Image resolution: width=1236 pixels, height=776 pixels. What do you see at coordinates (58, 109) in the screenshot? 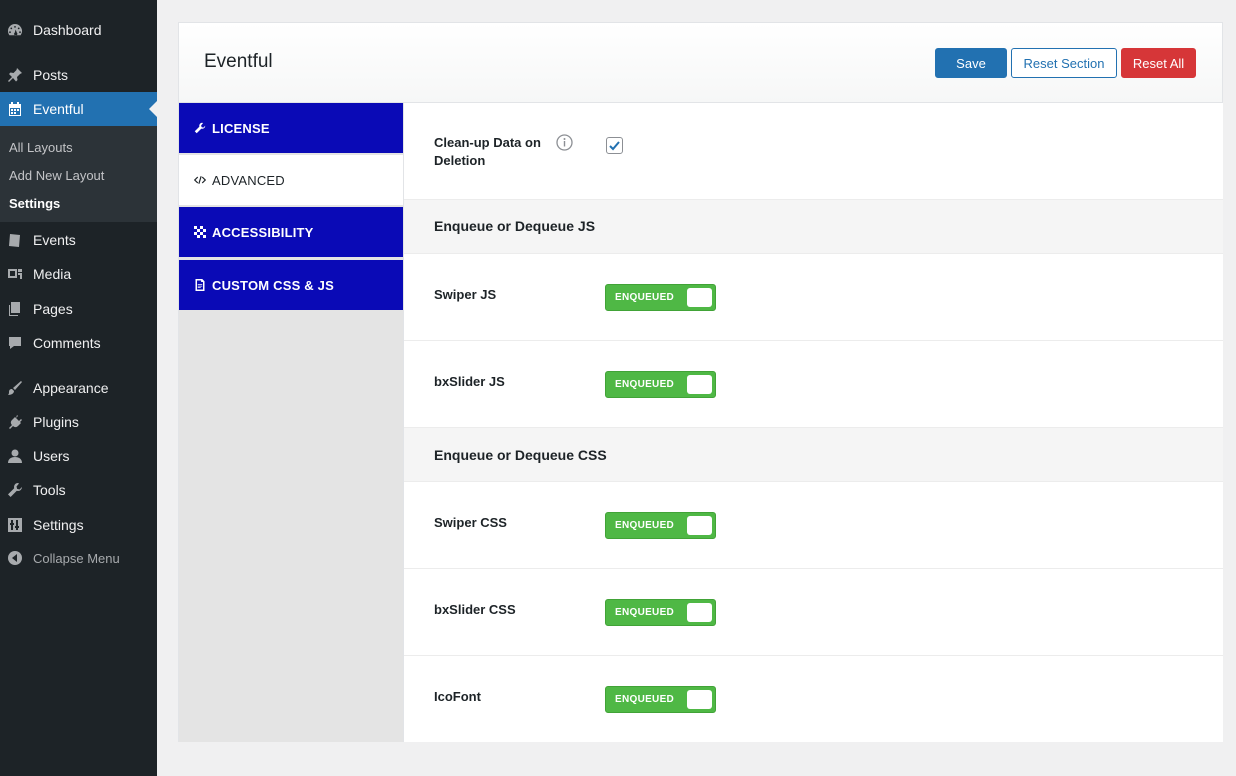
I see `menu-label-eventful: Eventful` at bounding box center [58, 109].